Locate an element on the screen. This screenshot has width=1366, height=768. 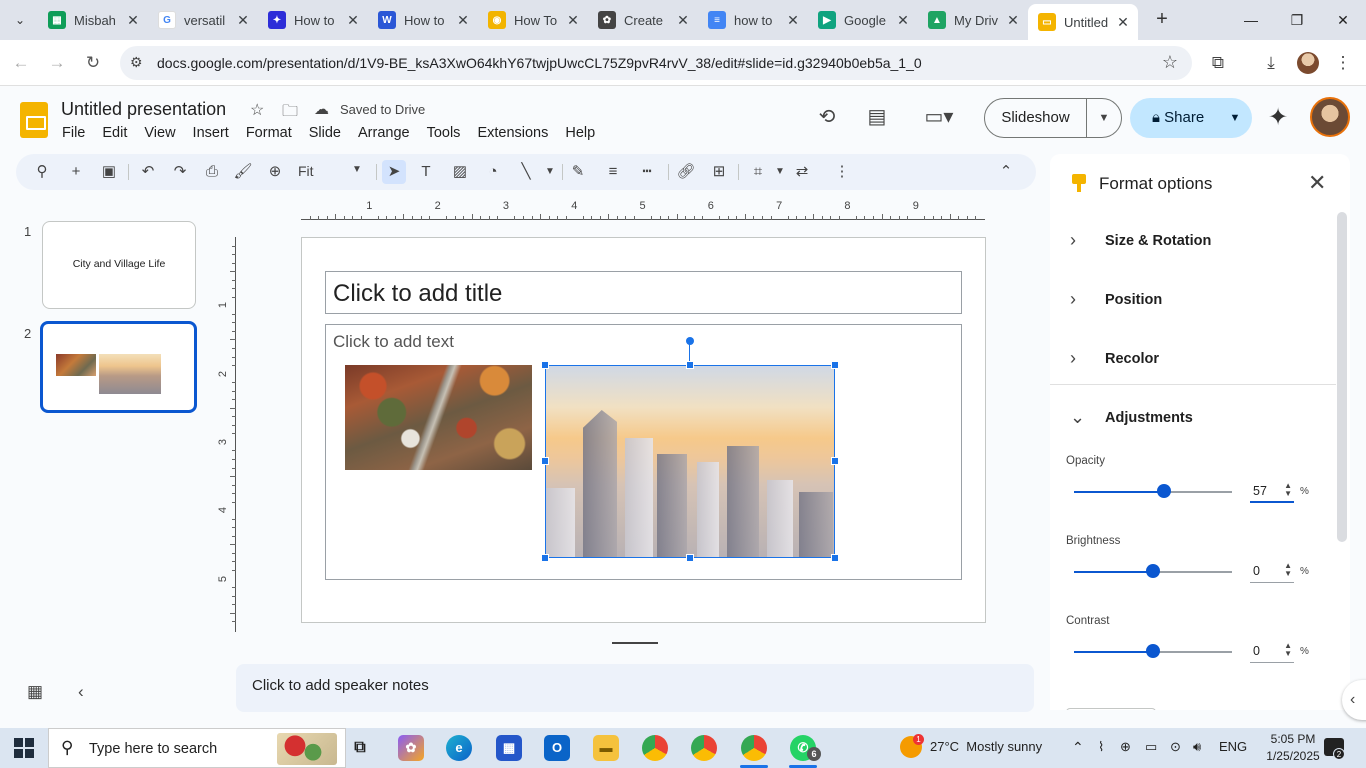
browser-tab: ✿ Create ✕ is located at coordinates (643, 20).